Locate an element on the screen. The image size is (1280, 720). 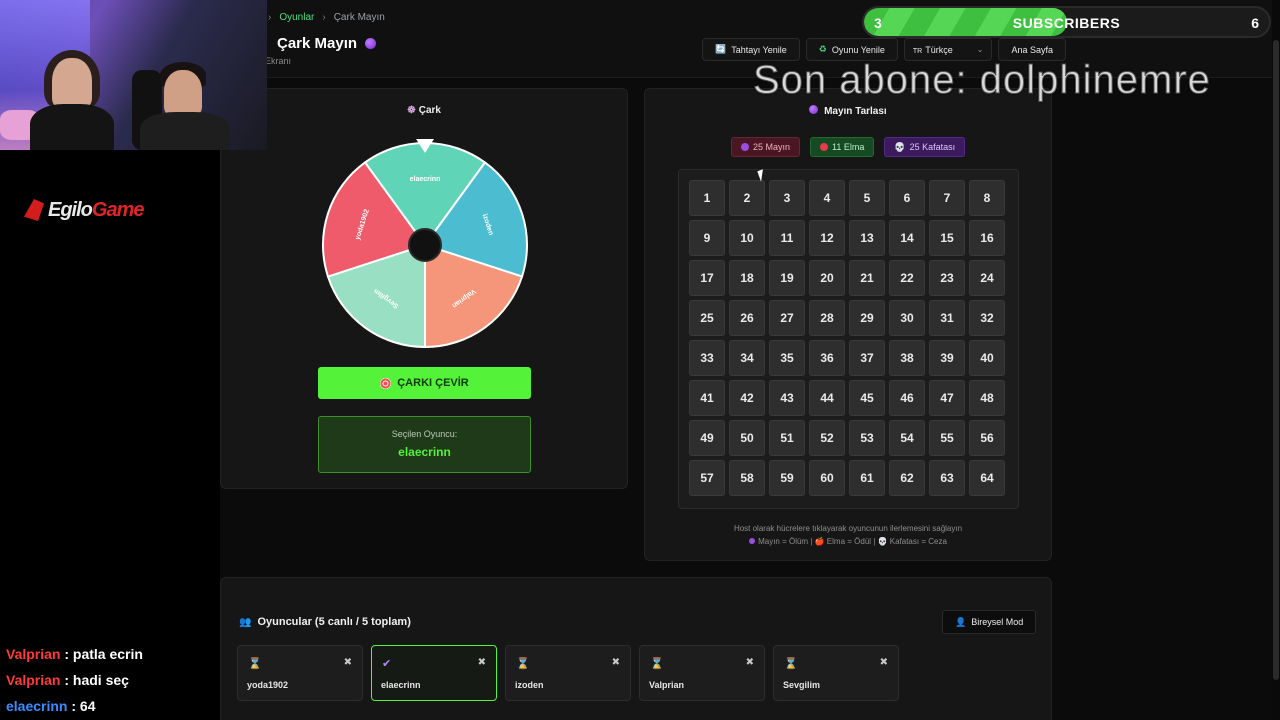
minefield-cell: 63 is located at coordinates (947, 478).